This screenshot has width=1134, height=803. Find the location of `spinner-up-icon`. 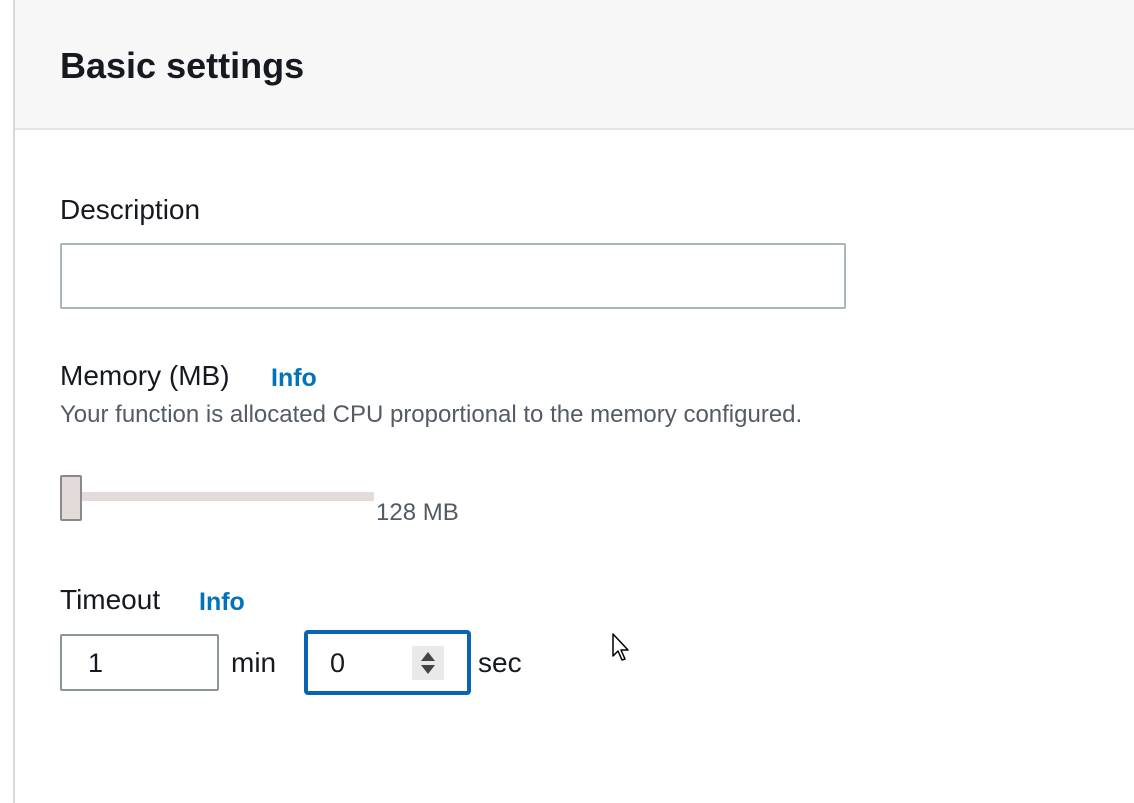

spinner-up-icon is located at coordinates (428, 656).